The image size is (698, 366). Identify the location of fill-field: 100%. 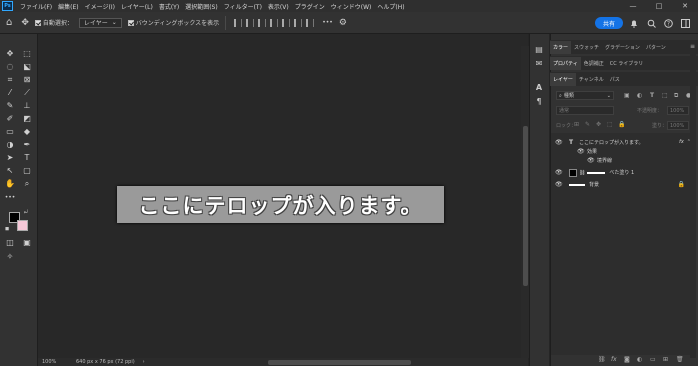
(678, 125).